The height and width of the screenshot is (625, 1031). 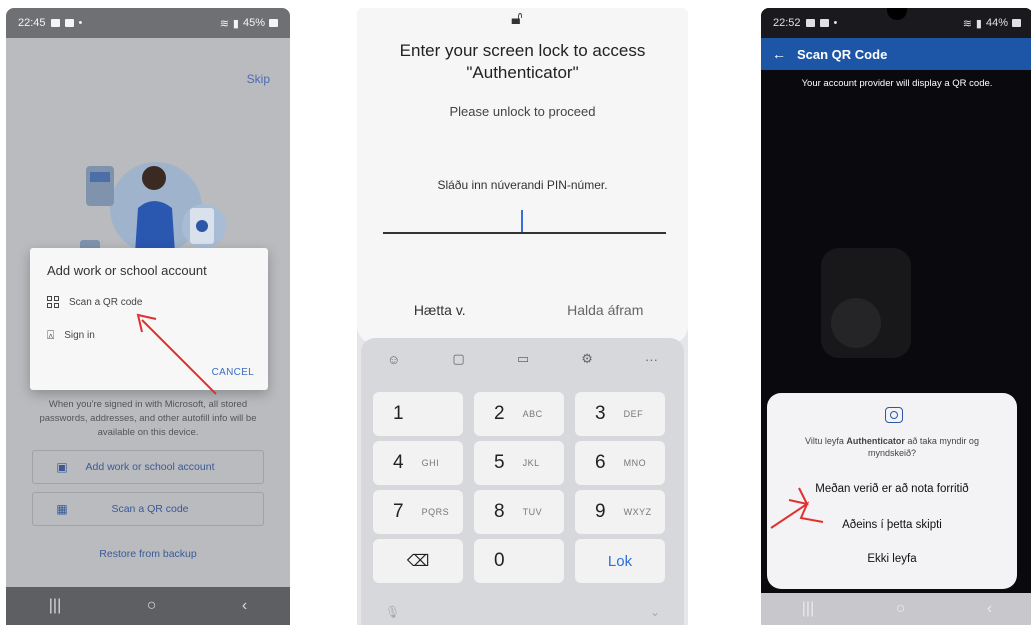 I want to click on key-9: 9 WXYZ, so click(x=620, y=512).